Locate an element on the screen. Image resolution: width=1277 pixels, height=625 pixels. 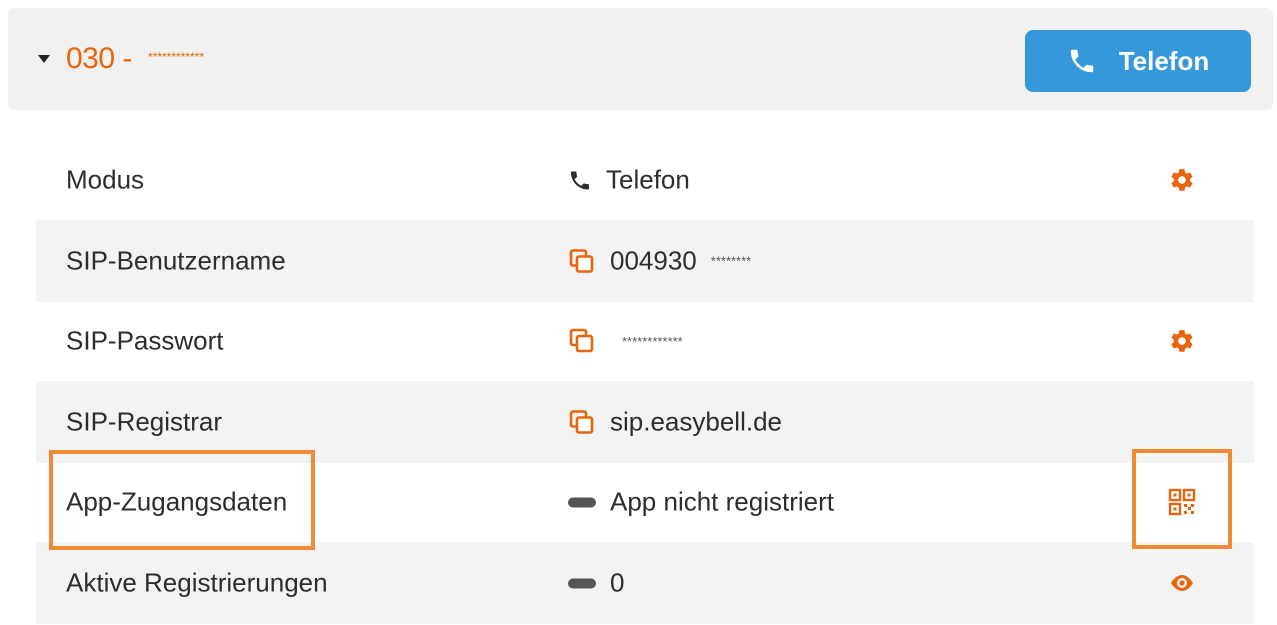
row-value-text: 0 is located at coordinates (617, 582).